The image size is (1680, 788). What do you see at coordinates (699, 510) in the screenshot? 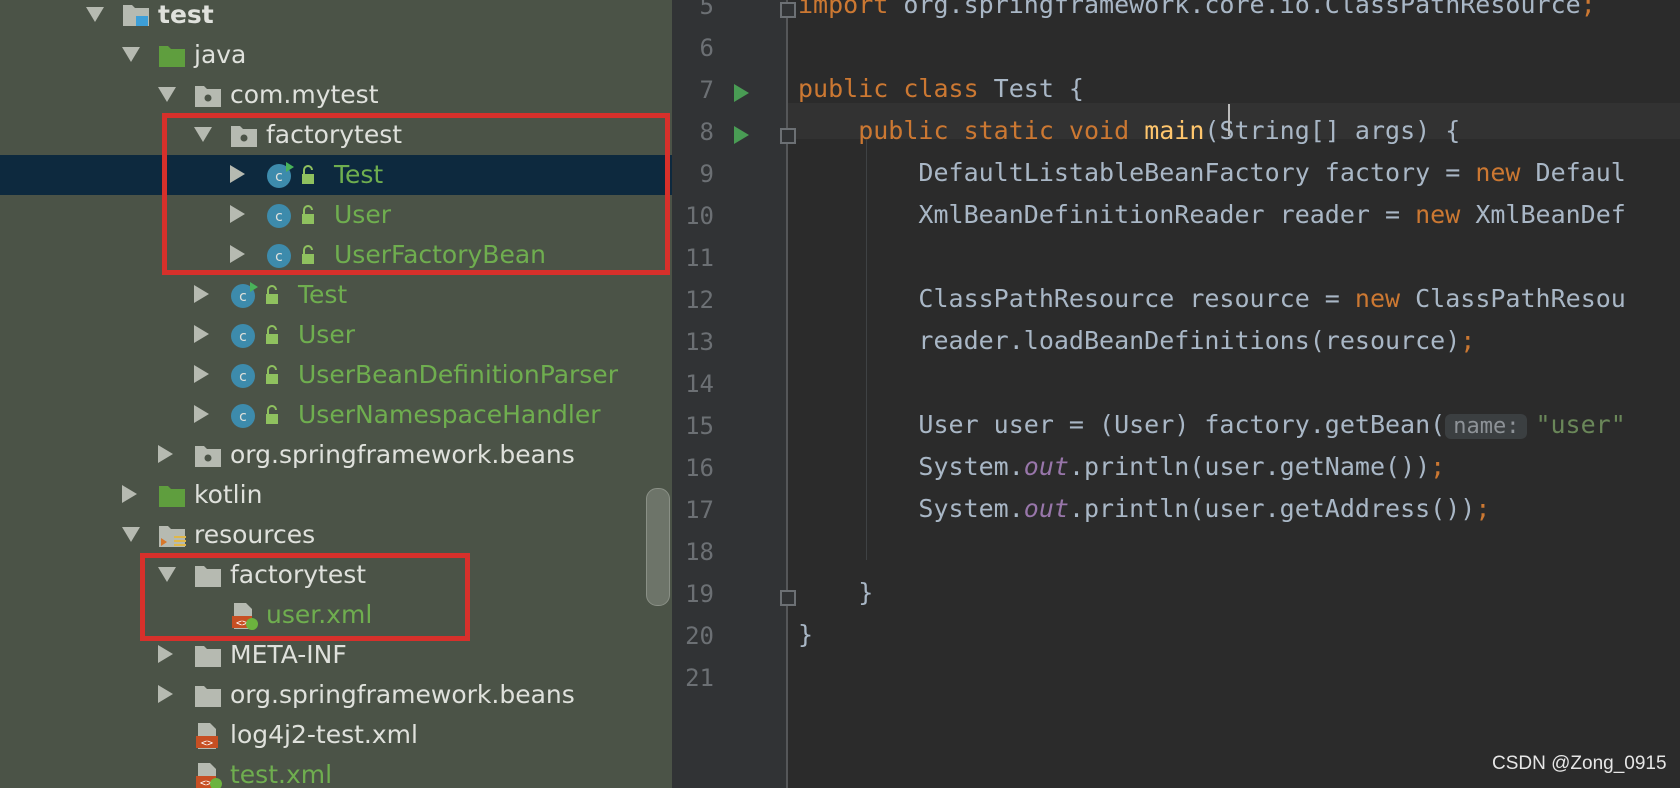
I see `line-number: 17` at bounding box center [699, 510].